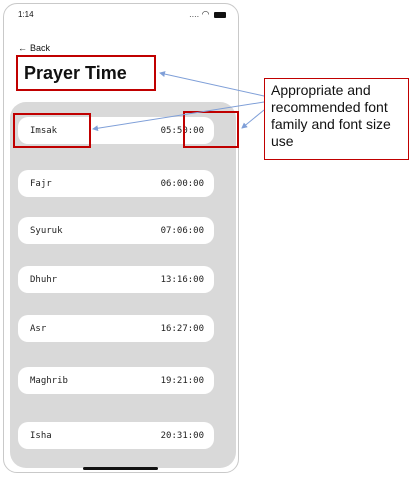 The image size is (413, 478). Describe the element at coordinates (178, 116) in the screenshot. I see `arrow-to-name` at that location.